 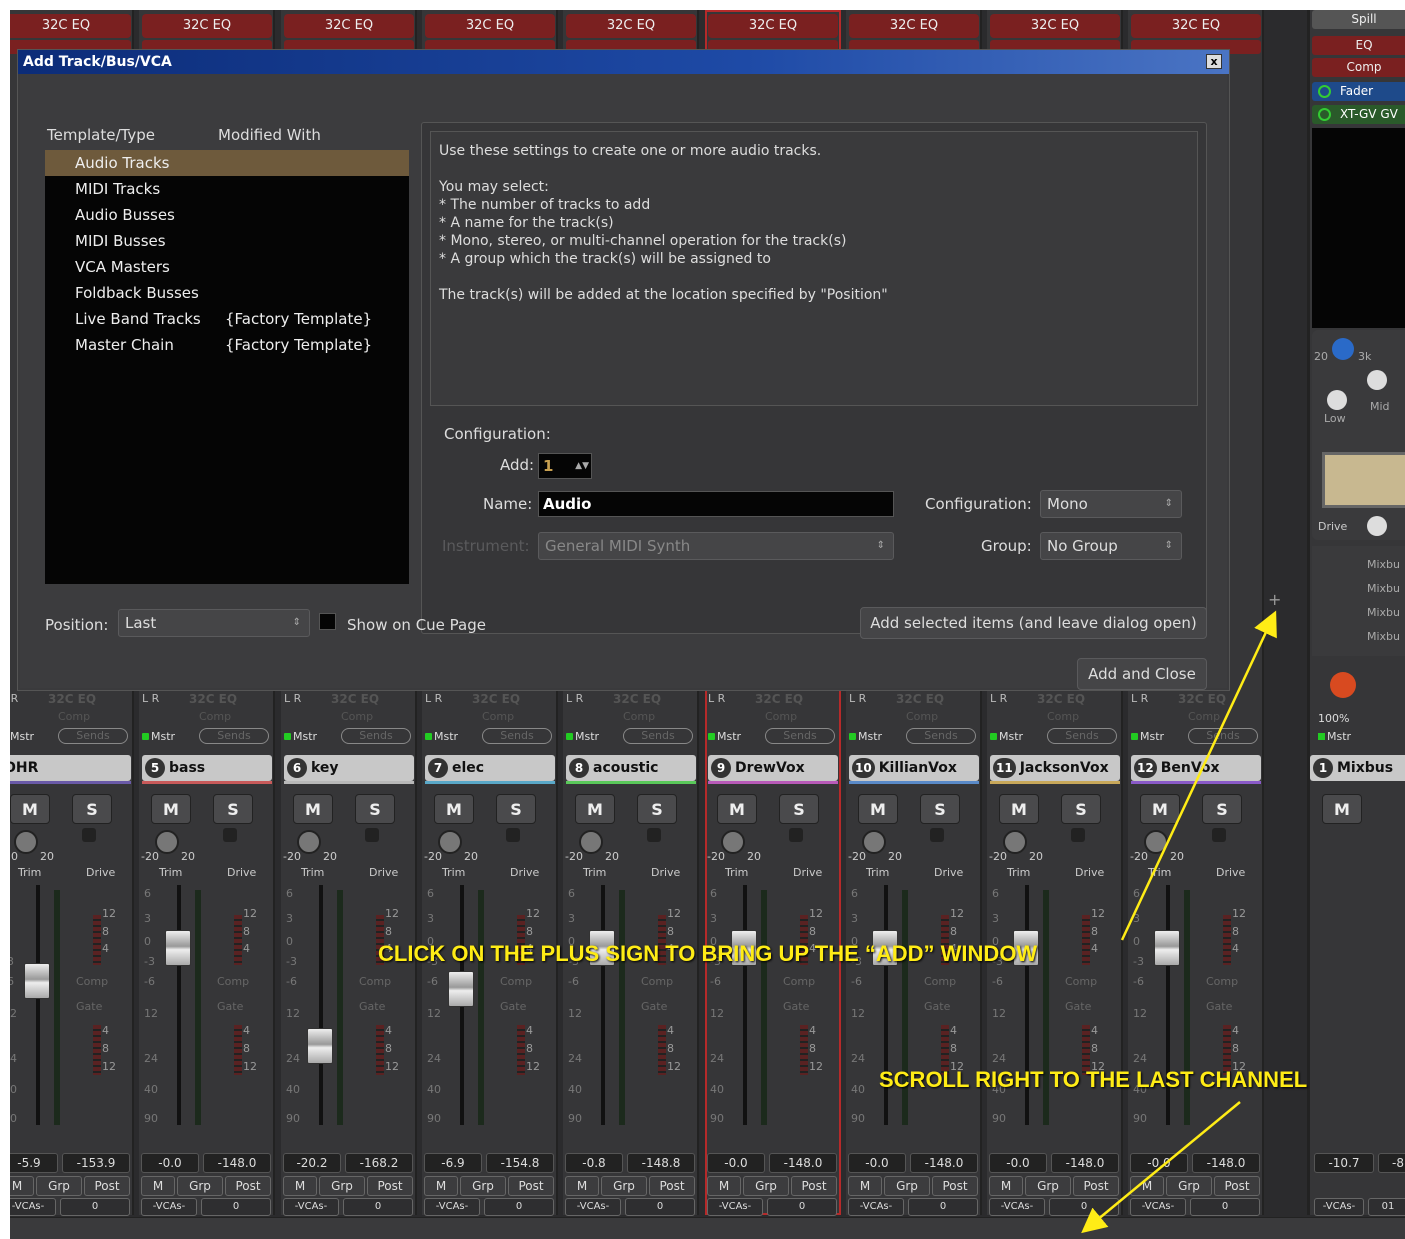 What do you see at coordinates (631, 768) in the screenshot?
I see `strip-name-button: 8 acoustic` at bounding box center [631, 768].